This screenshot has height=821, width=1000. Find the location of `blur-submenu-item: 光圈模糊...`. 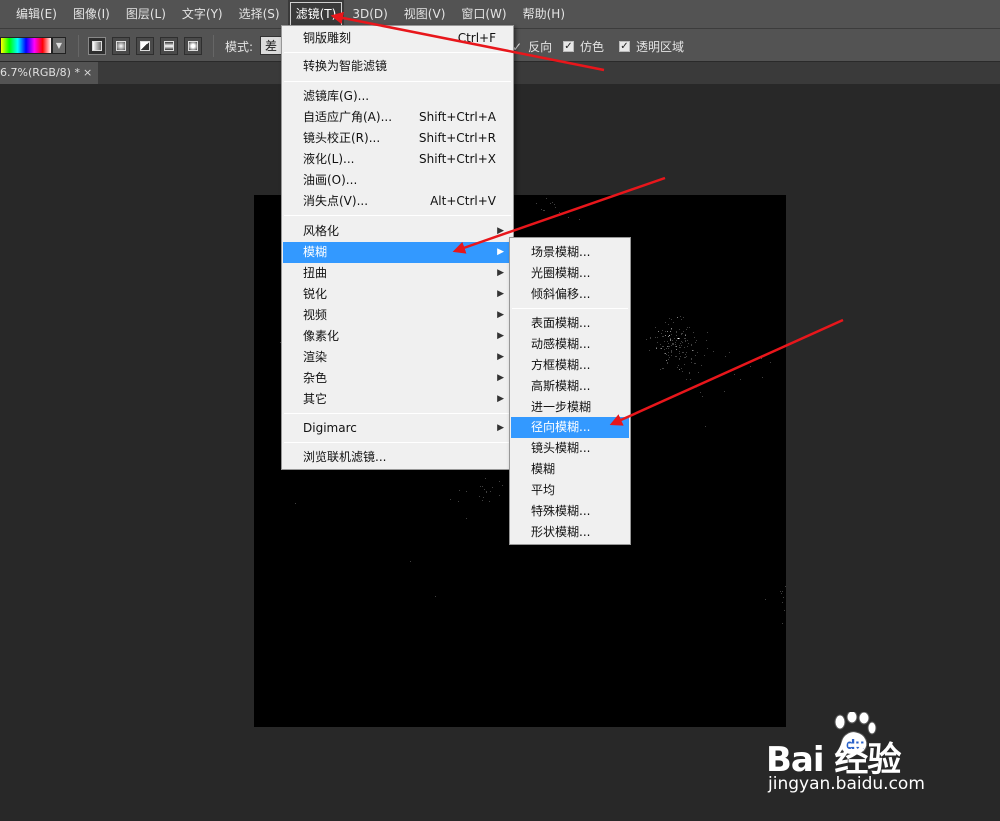

blur-submenu-item: 光圈模糊... is located at coordinates (570, 273).